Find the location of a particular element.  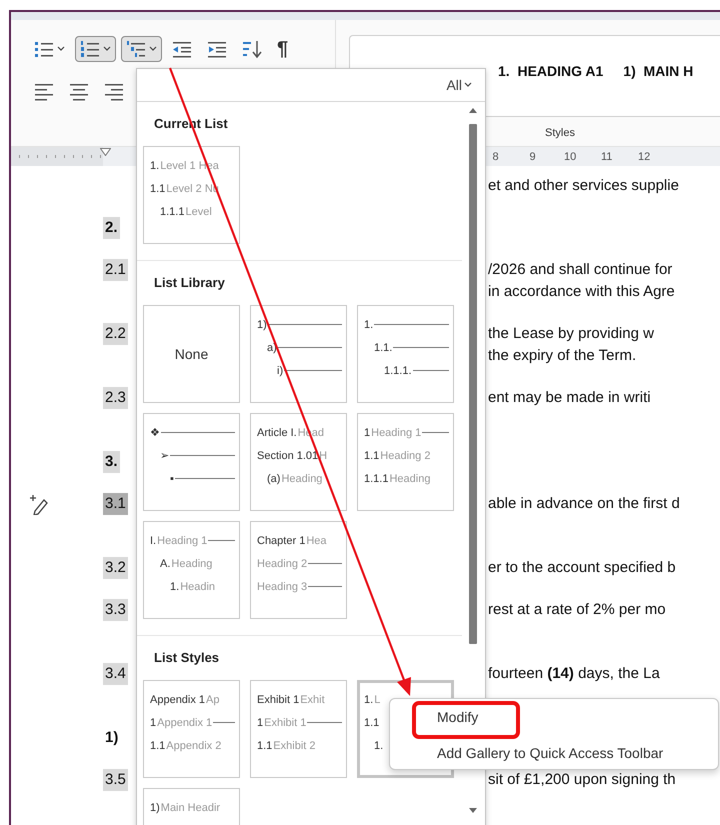

list-style-tile: None is located at coordinates (191, 354).